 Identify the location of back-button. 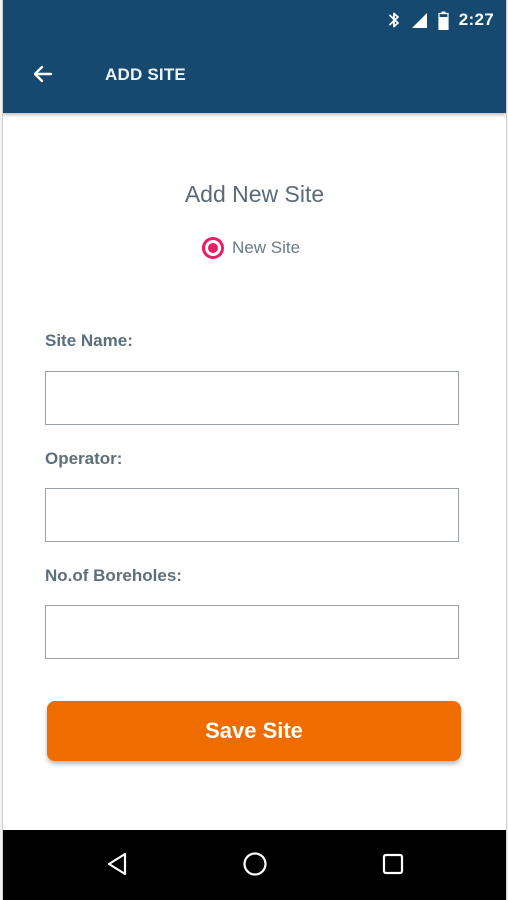
(43, 76).